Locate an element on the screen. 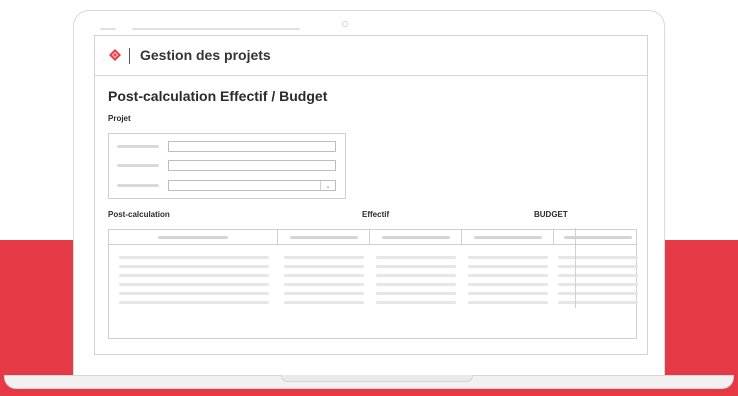 This screenshot has width=738, height=396. page-title: Post-calculation Effectif / Budget is located at coordinates (218, 96).